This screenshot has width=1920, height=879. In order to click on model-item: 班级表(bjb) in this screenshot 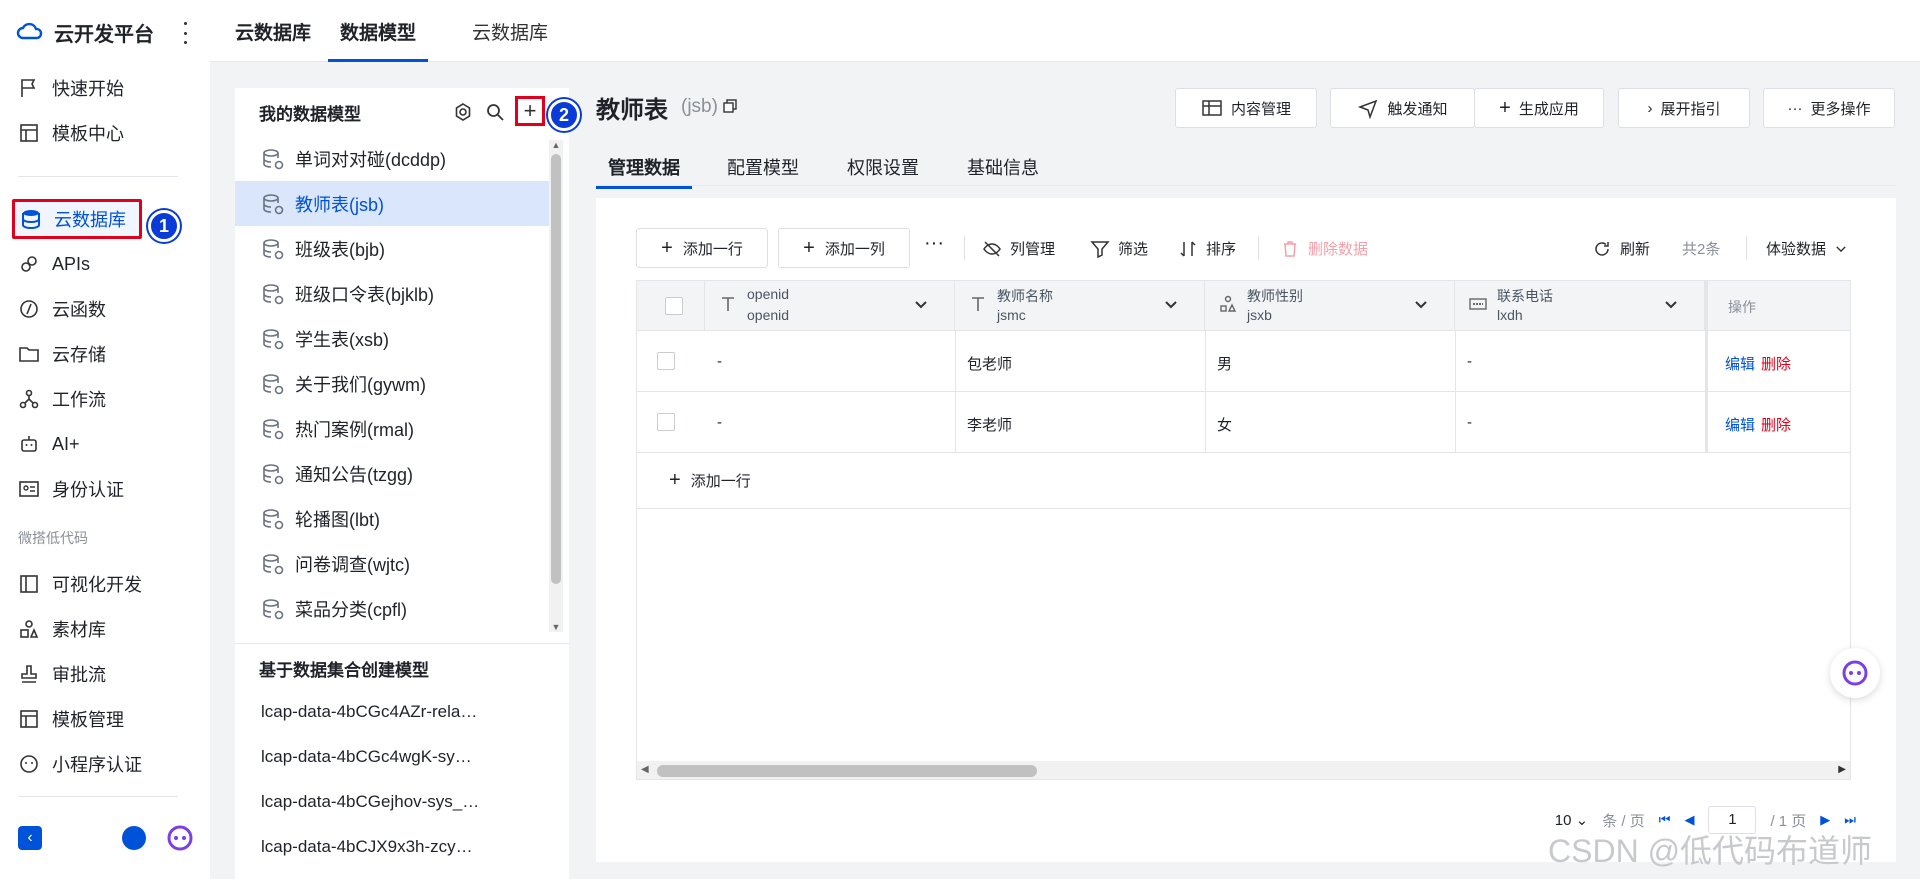, I will do `click(392, 248)`.